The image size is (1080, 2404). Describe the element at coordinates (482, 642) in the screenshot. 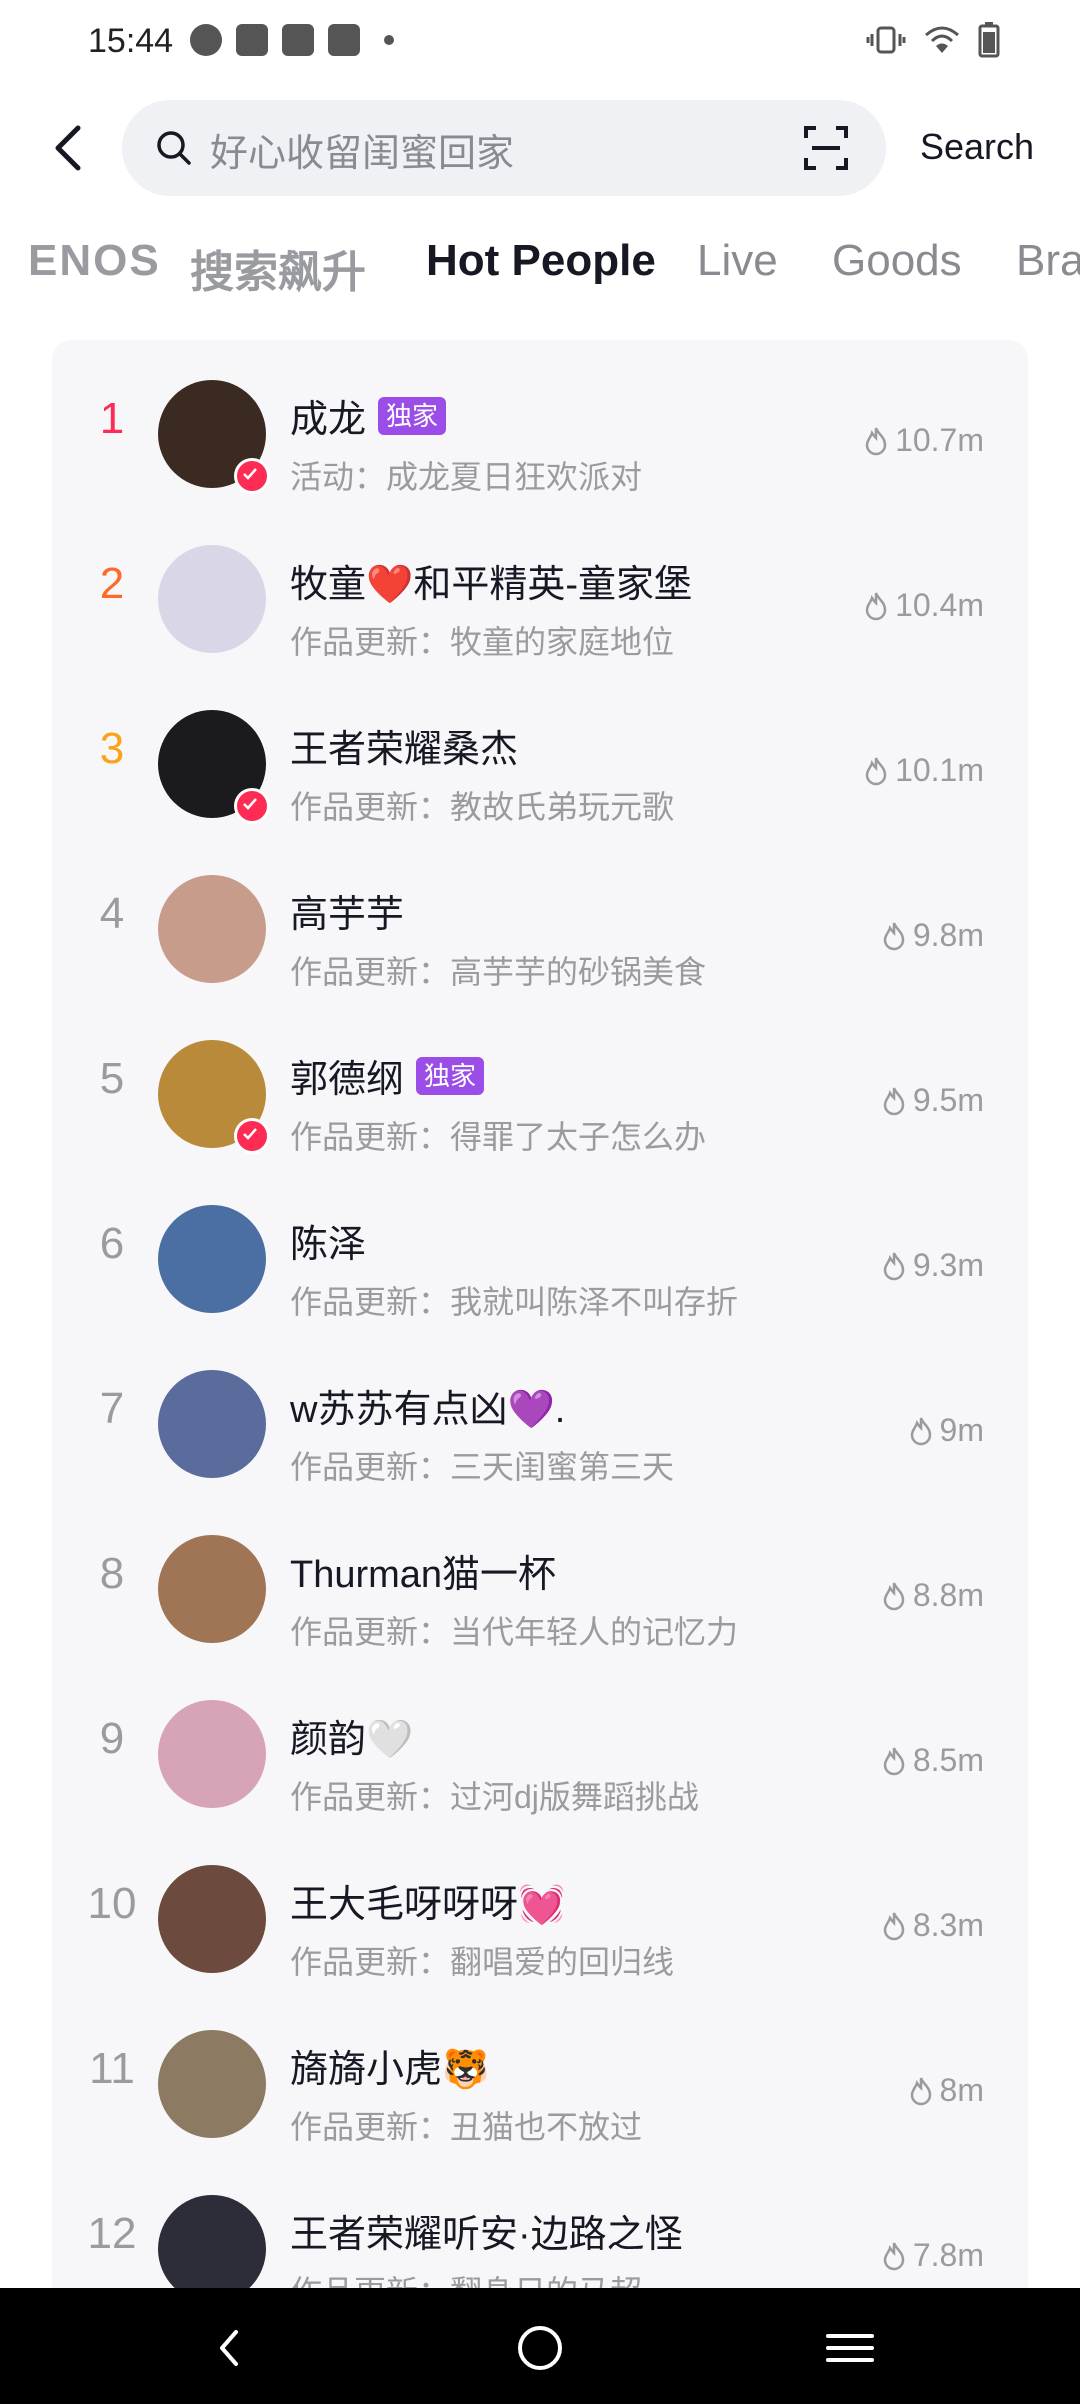

I see `activity-text: 作品更新：牧童的家庭地位` at that location.